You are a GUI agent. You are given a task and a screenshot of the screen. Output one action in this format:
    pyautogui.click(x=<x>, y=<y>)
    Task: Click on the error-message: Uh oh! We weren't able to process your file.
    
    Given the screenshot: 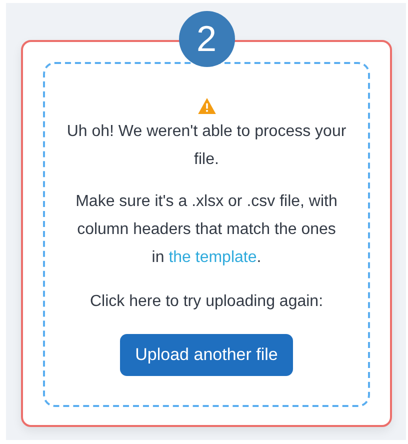 What is the action you would take?
    pyautogui.click(x=206, y=146)
    